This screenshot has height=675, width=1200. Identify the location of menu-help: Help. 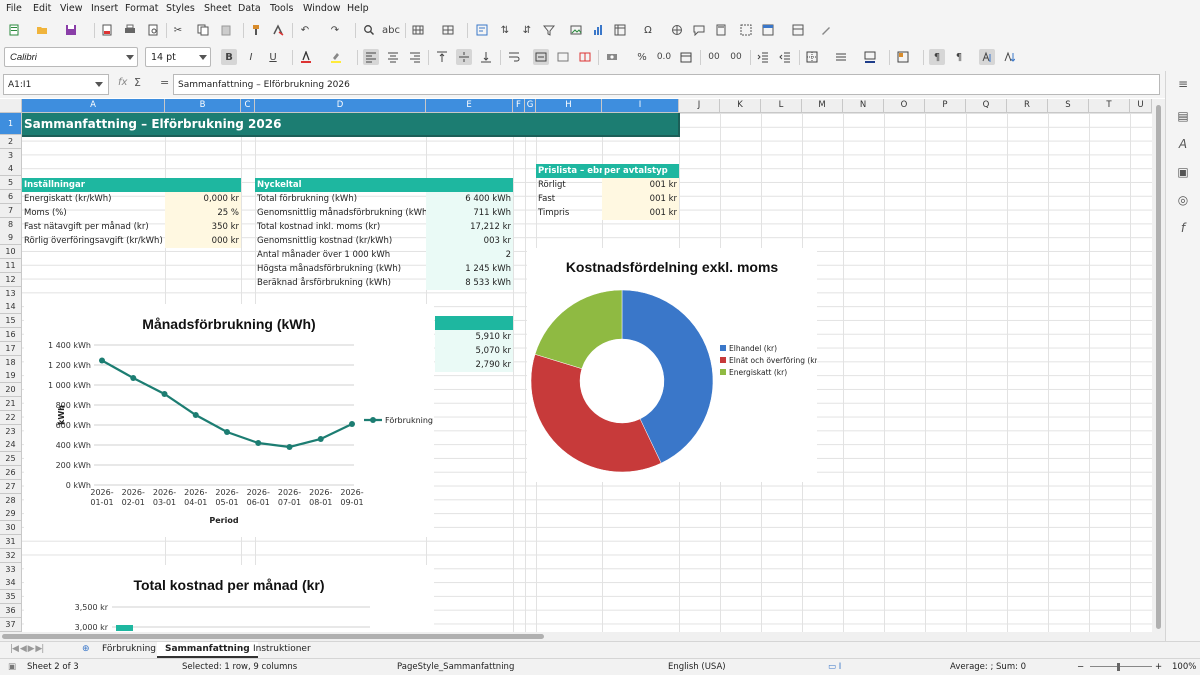
(358, 8).